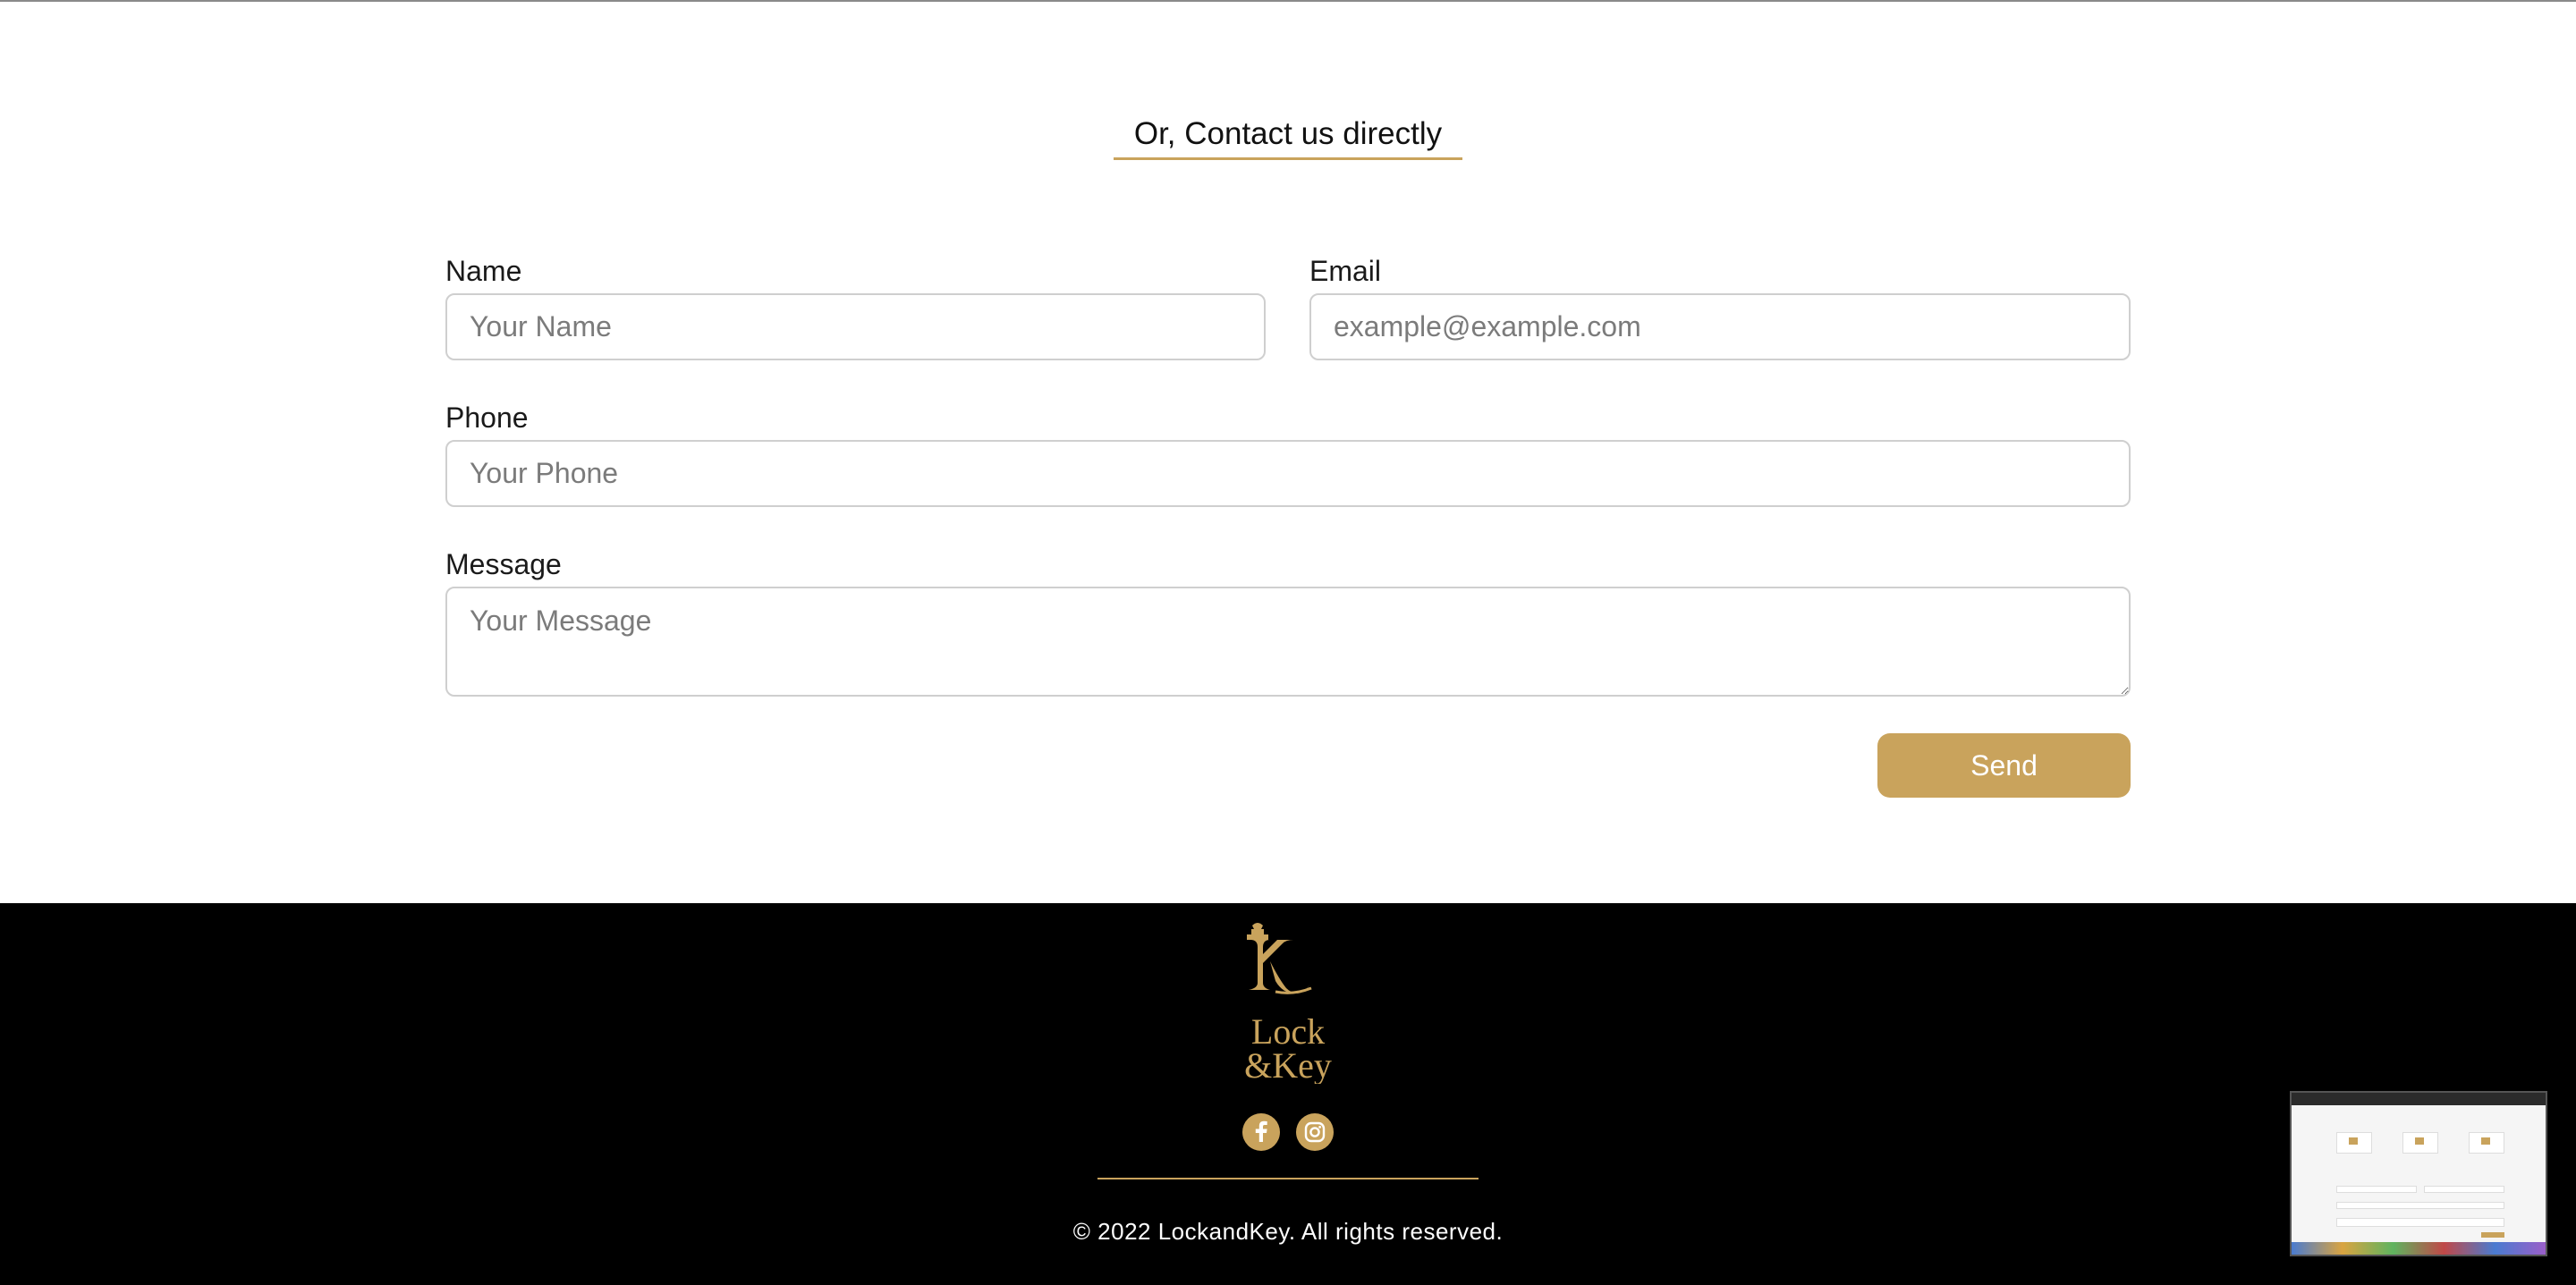 The width and height of the screenshot is (2576, 1285). Describe the element at coordinates (2004, 765) in the screenshot. I see `send-button: Send` at that location.